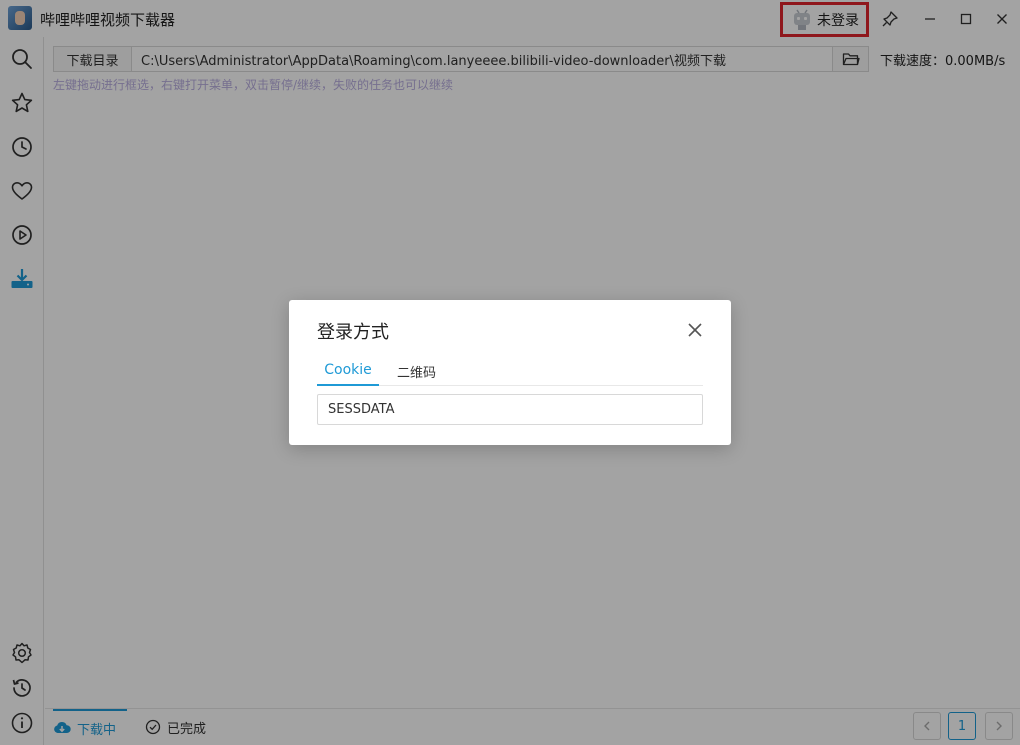  I want to click on tab-cookie: Cookie, so click(348, 371).